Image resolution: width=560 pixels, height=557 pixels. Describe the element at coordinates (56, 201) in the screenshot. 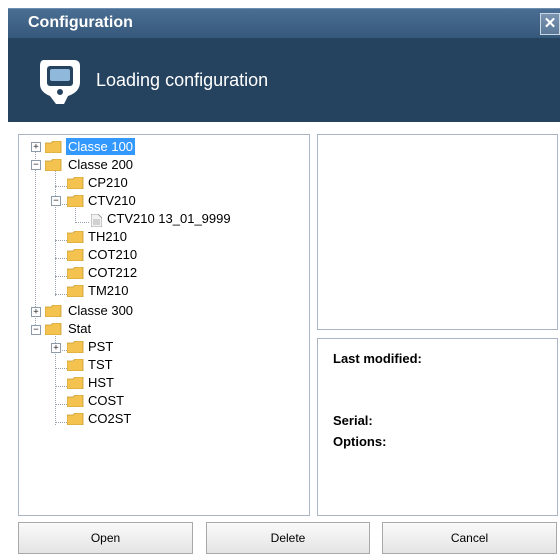

I see `collapse-toggle-ctv210: −` at that location.